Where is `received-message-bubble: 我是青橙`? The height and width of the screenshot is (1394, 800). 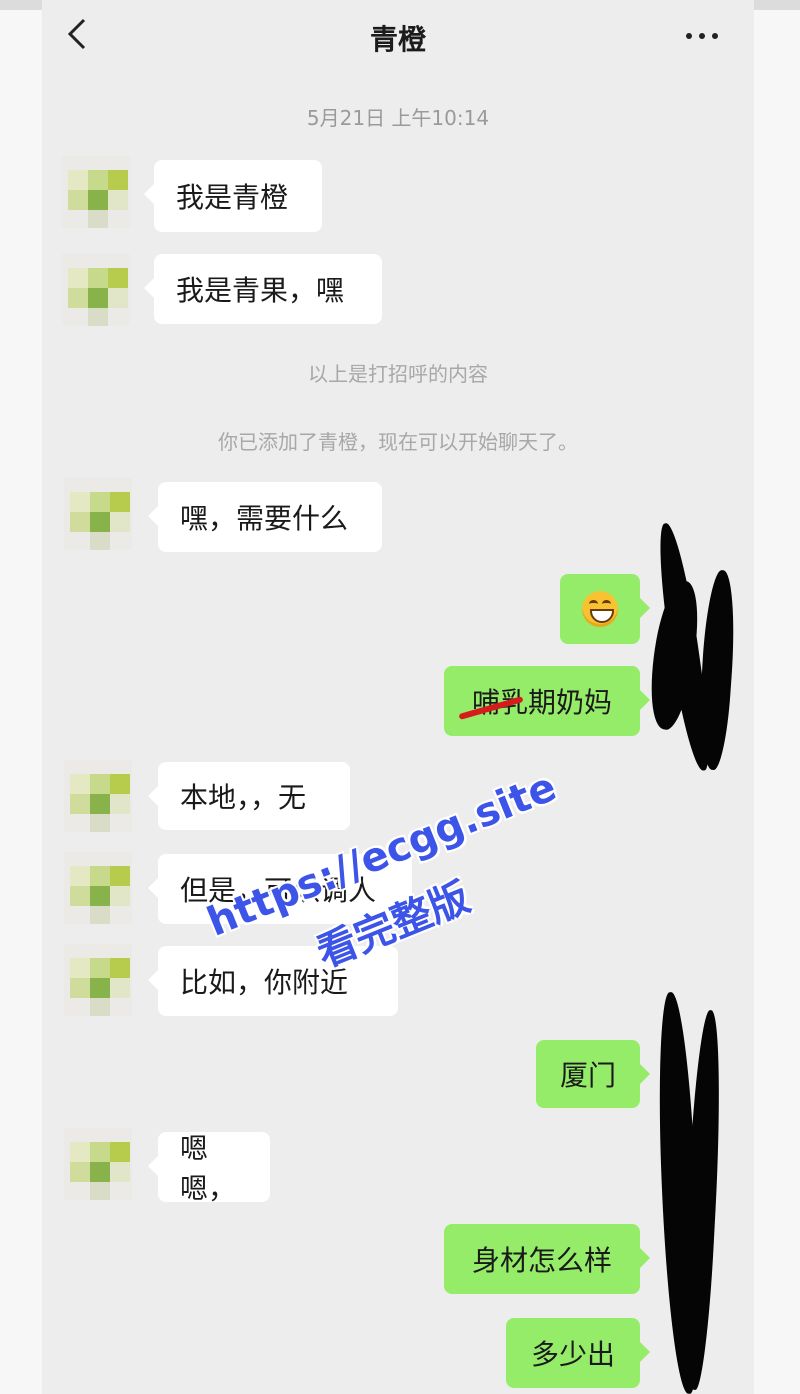 received-message-bubble: 我是青橙 is located at coordinates (233, 196).